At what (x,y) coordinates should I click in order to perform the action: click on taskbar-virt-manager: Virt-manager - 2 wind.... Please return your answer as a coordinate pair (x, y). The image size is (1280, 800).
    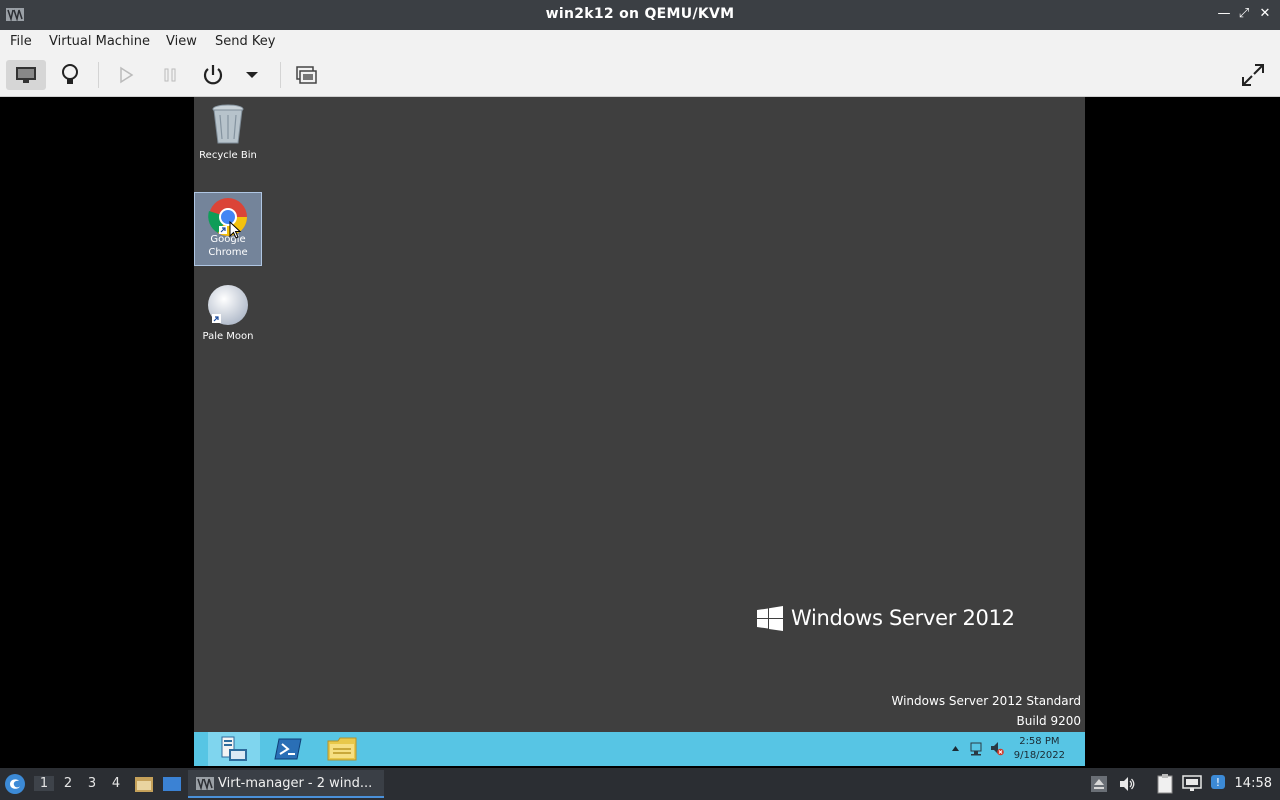
    Looking at the image, I should click on (286, 784).